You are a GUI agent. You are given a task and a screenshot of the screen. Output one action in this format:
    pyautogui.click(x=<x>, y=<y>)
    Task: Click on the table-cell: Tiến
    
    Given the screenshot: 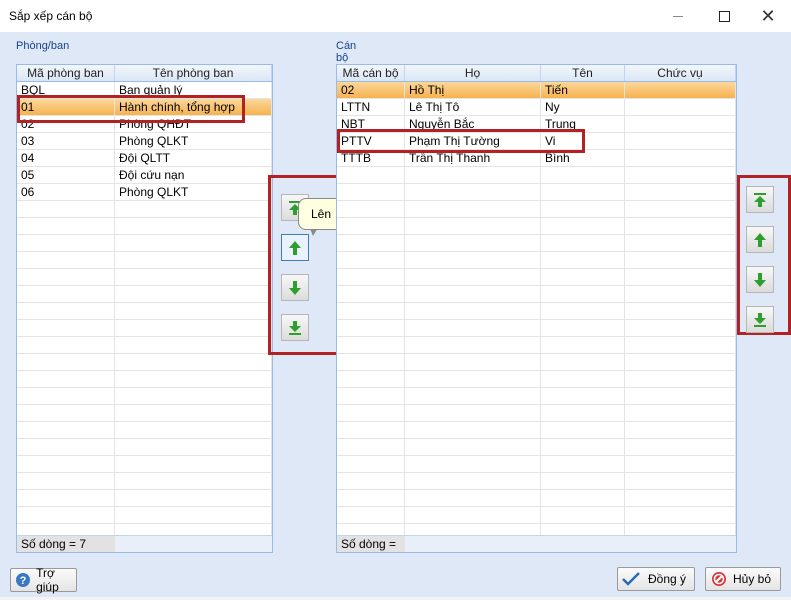 What is the action you would take?
    pyautogui.click(x=583, y=90)
    